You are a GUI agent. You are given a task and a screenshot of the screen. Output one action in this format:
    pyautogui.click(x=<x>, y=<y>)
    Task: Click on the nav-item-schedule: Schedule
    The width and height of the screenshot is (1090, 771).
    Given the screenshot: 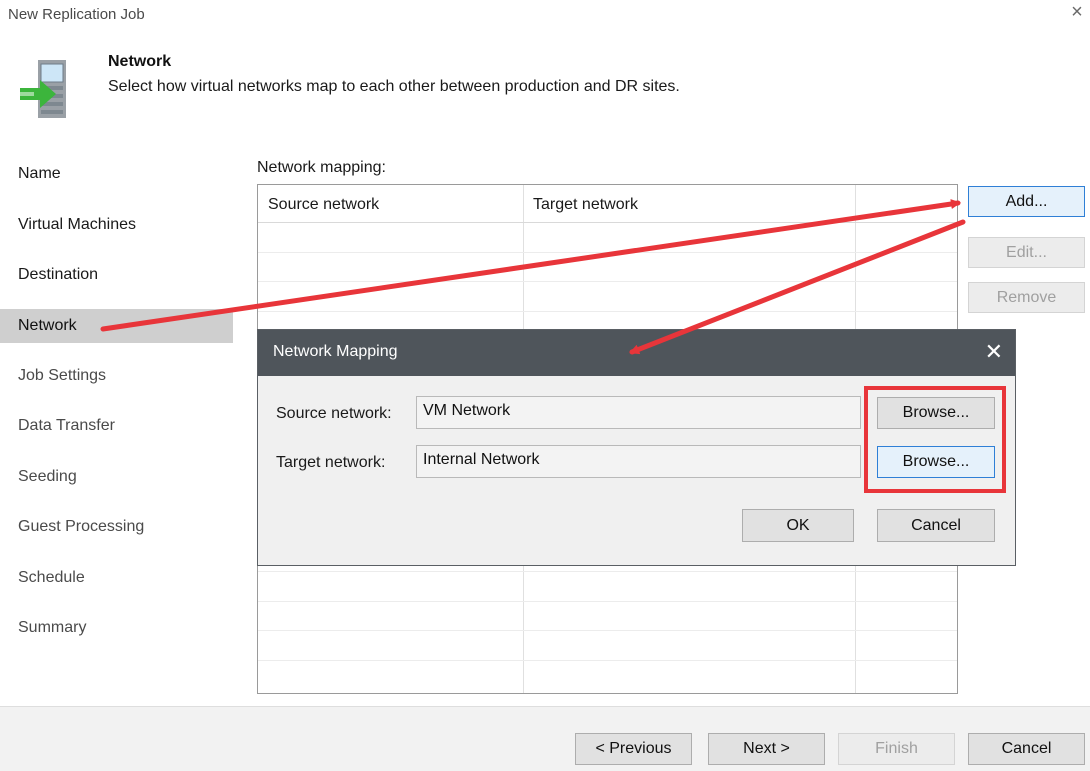 What is the action you would take?
    pyautogui.click(x=116, y=578)
    